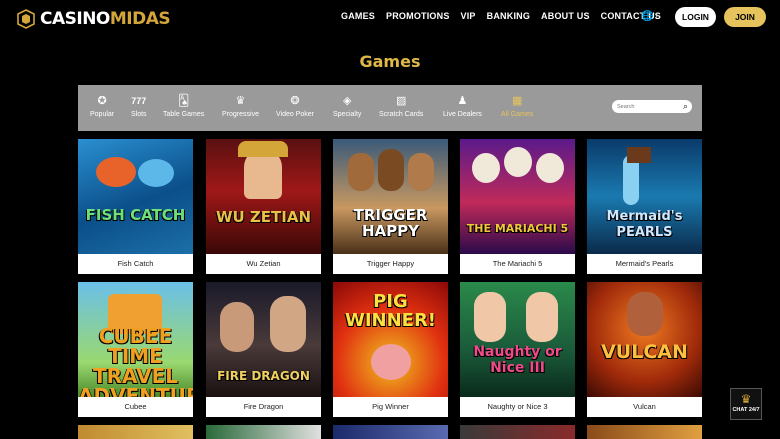 Image resolution: width=780 pixels, height=439 pixels. I want to click on game-card: THE MARIACHI 5 The Mariachi 5, so click(517, 206).